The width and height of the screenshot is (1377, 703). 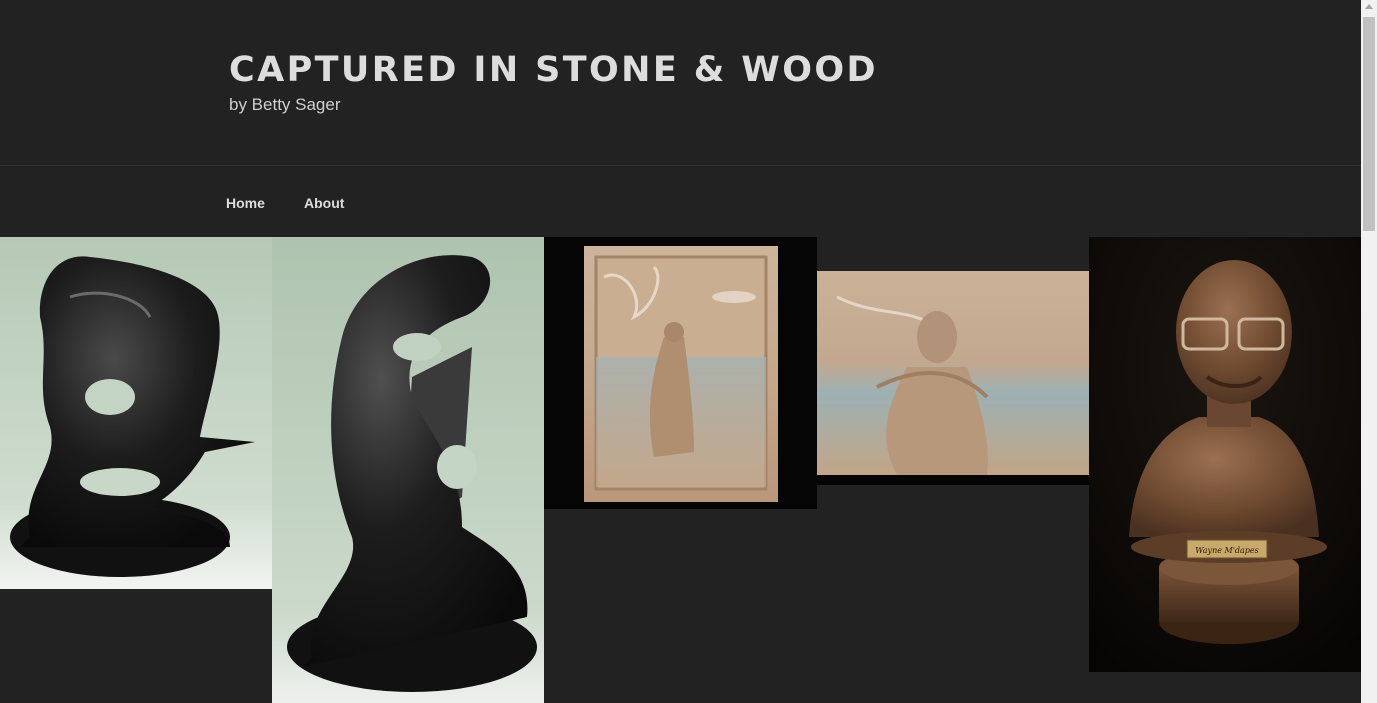 I want to click on gallery-image-bust: Wayne M'dapes, so click(x=1225, y=454).